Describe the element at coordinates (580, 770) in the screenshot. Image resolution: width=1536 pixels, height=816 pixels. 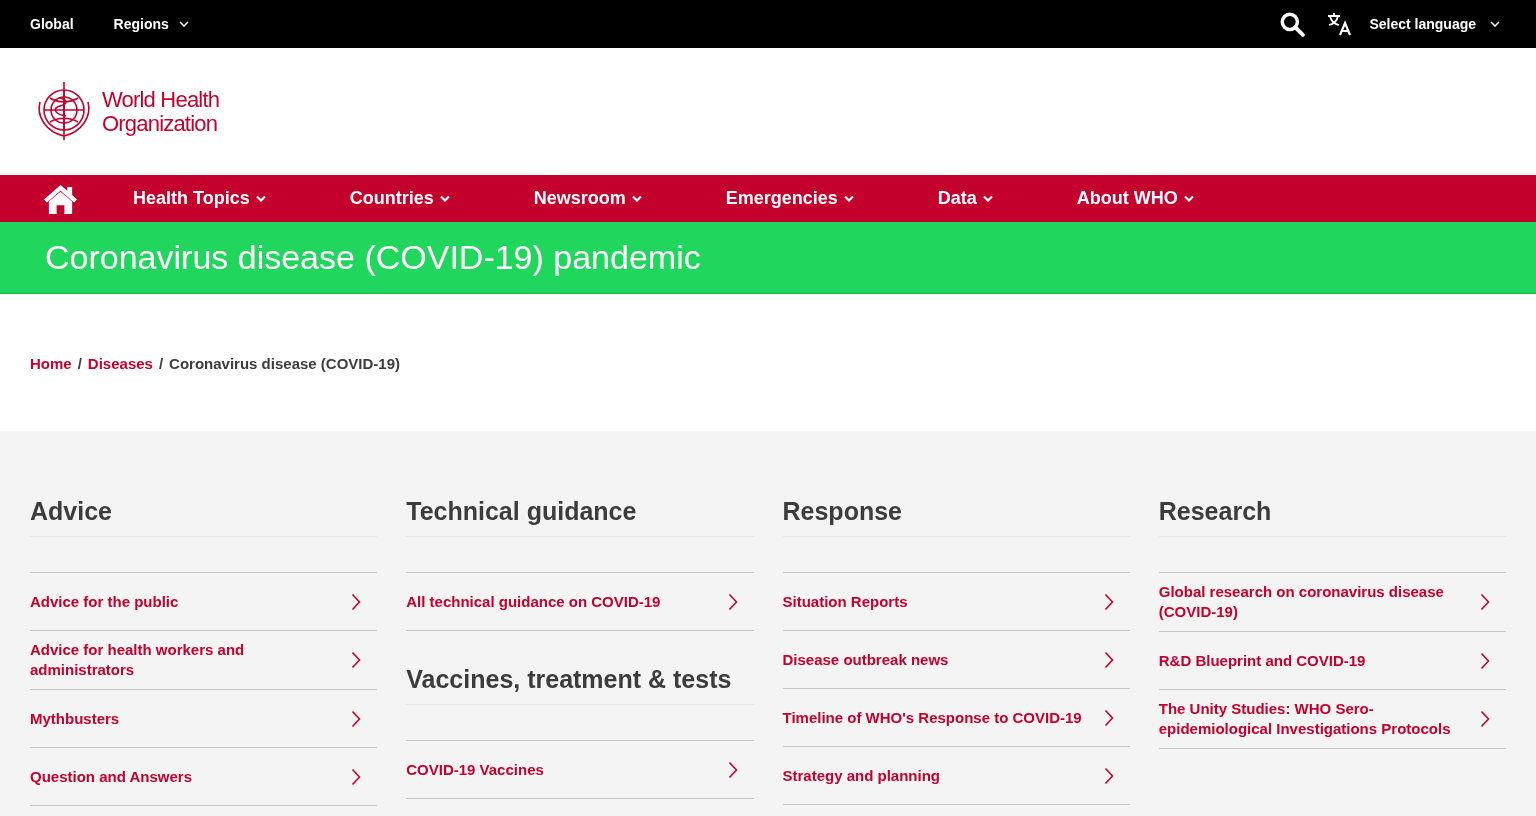
I see `link-list-item: COVID-19 Vaccines` at that location.